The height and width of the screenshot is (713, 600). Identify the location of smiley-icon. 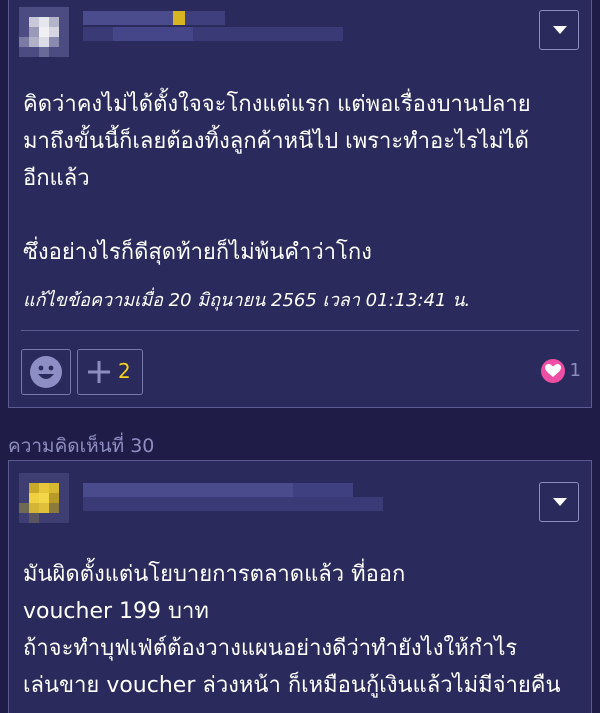
(46, 372).